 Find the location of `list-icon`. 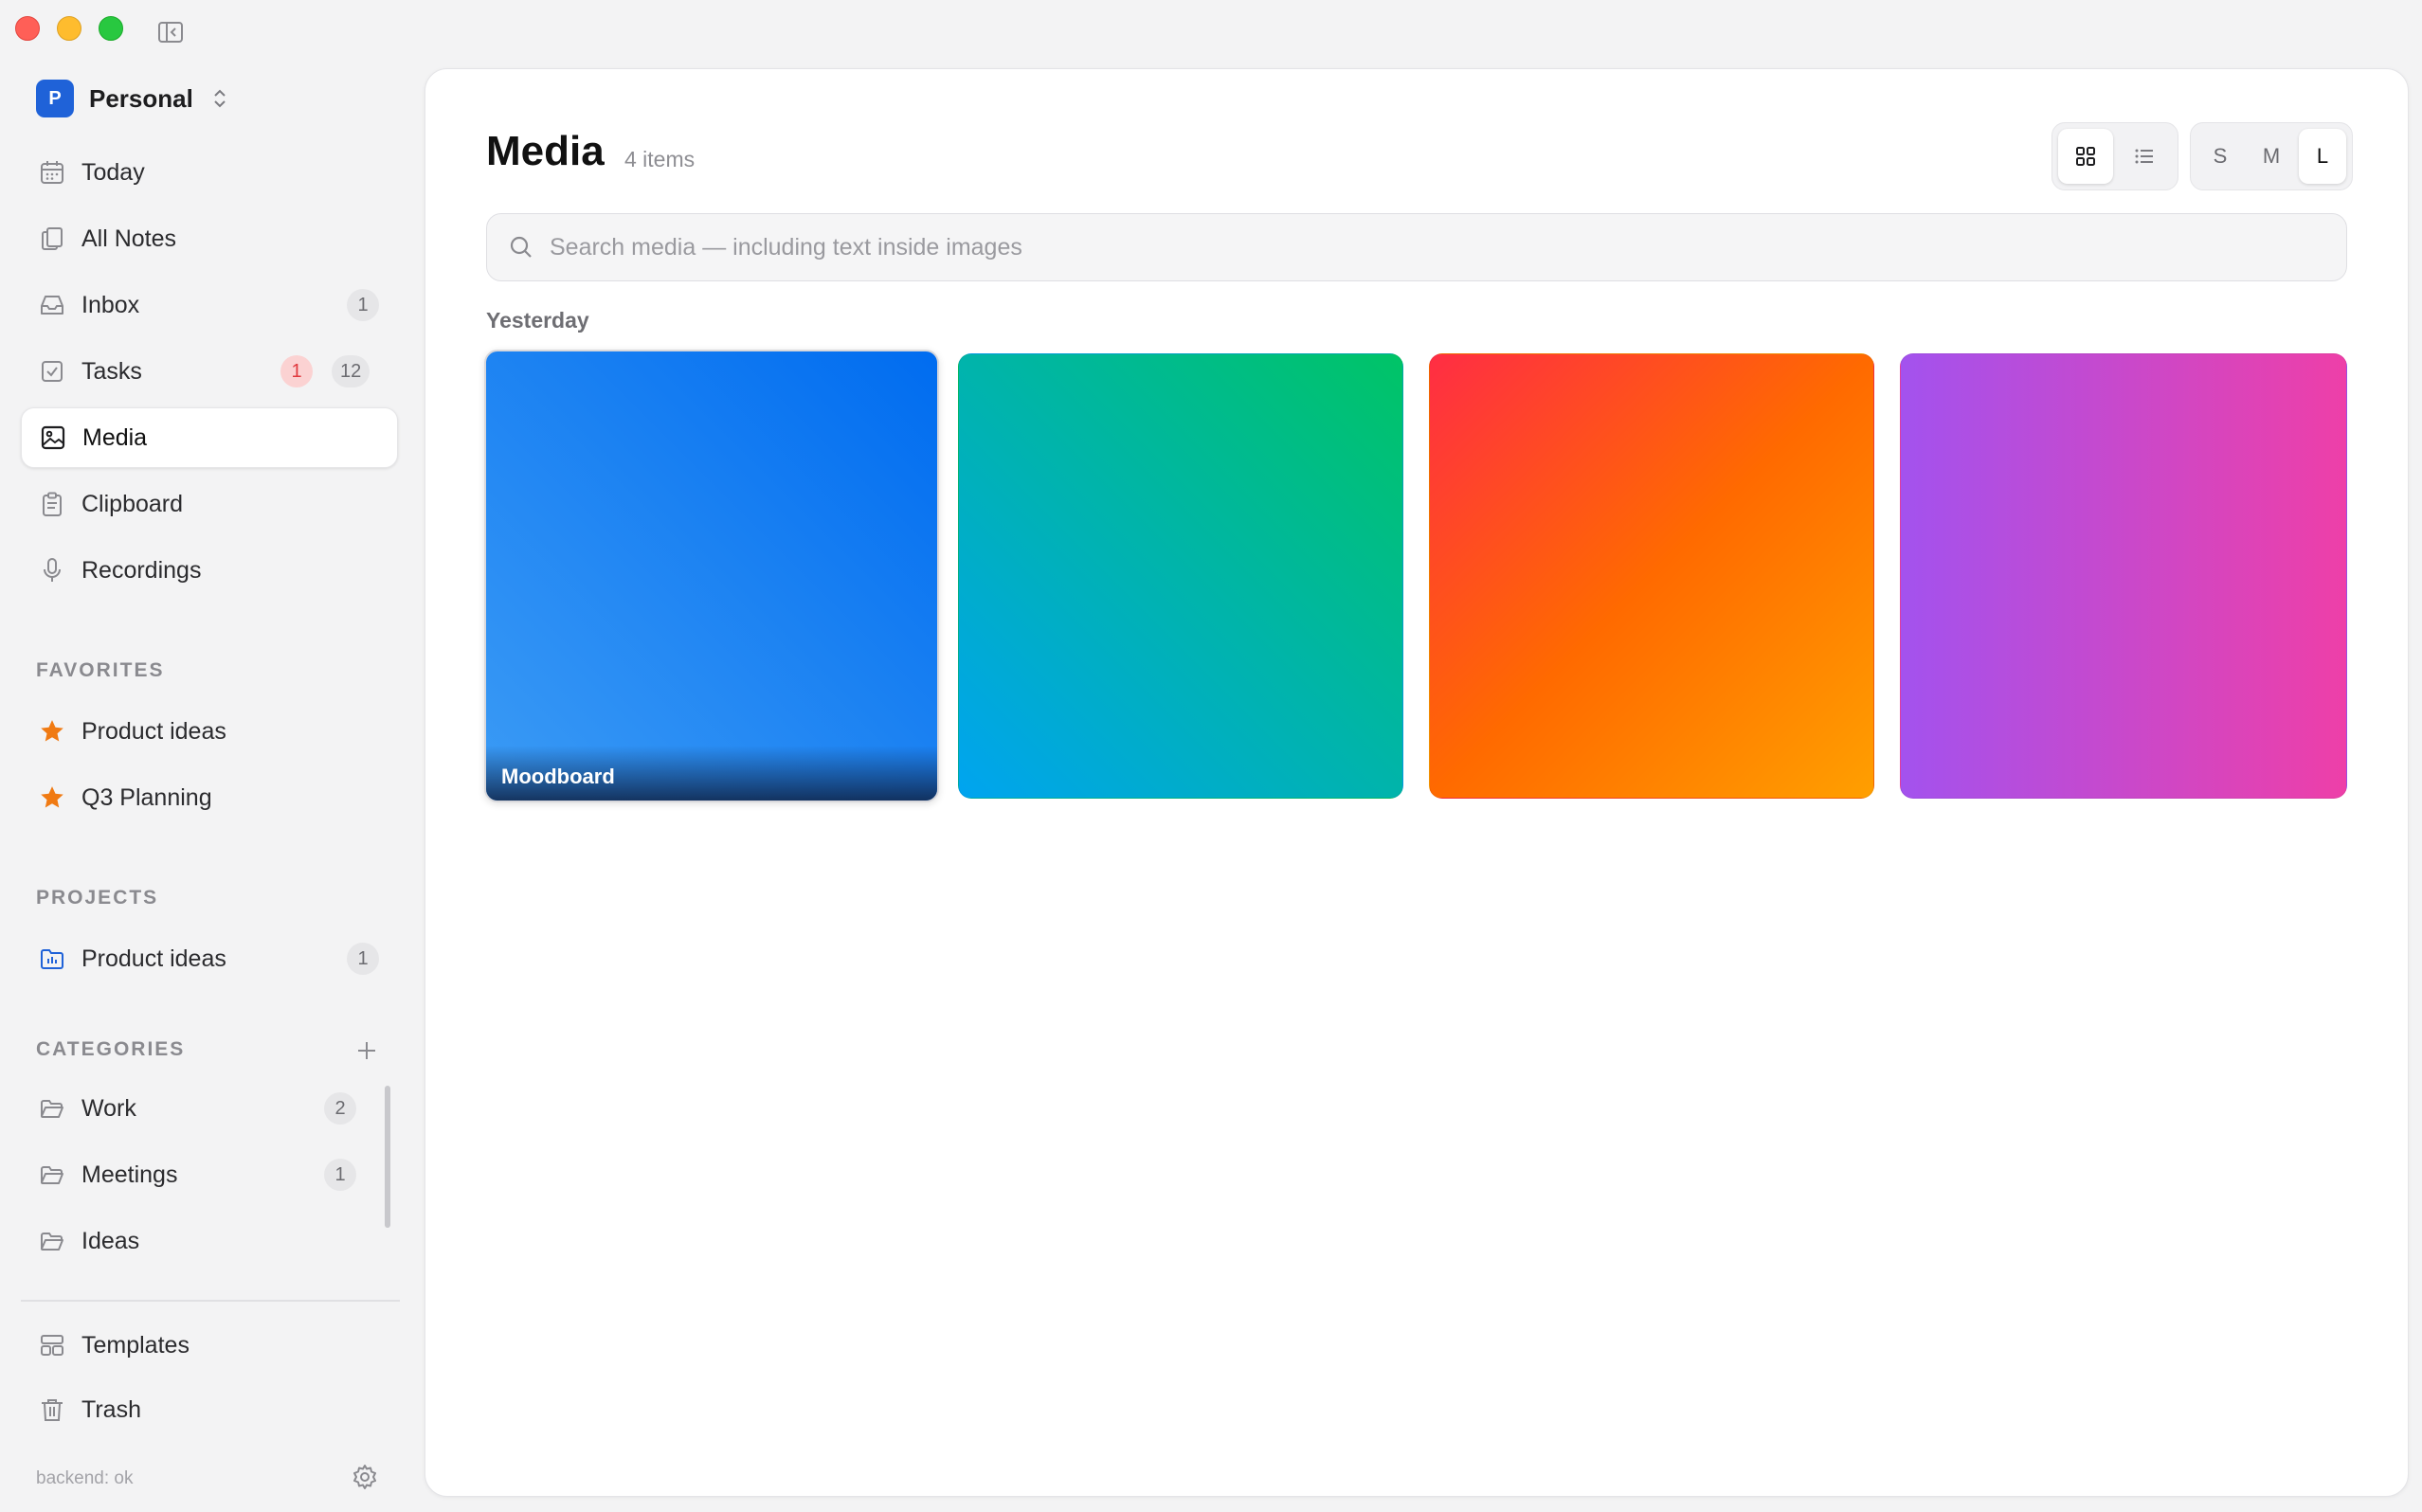

list-icon is located at coordinates (2144, 156).